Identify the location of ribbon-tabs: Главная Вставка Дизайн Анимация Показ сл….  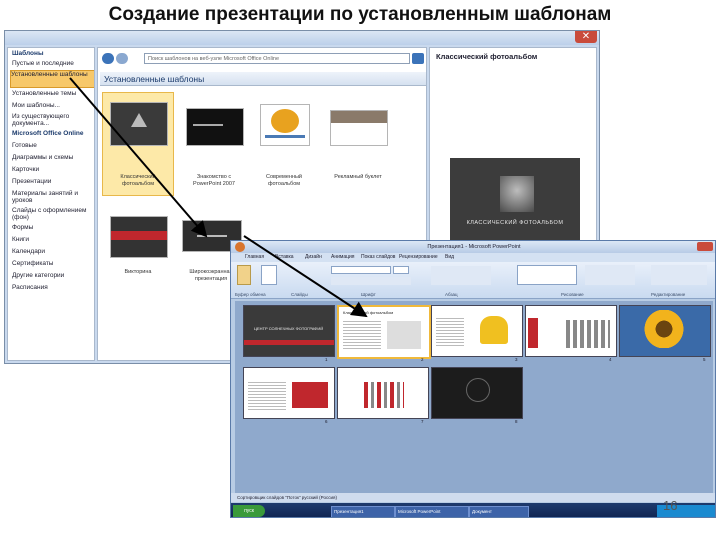
(473, 257).